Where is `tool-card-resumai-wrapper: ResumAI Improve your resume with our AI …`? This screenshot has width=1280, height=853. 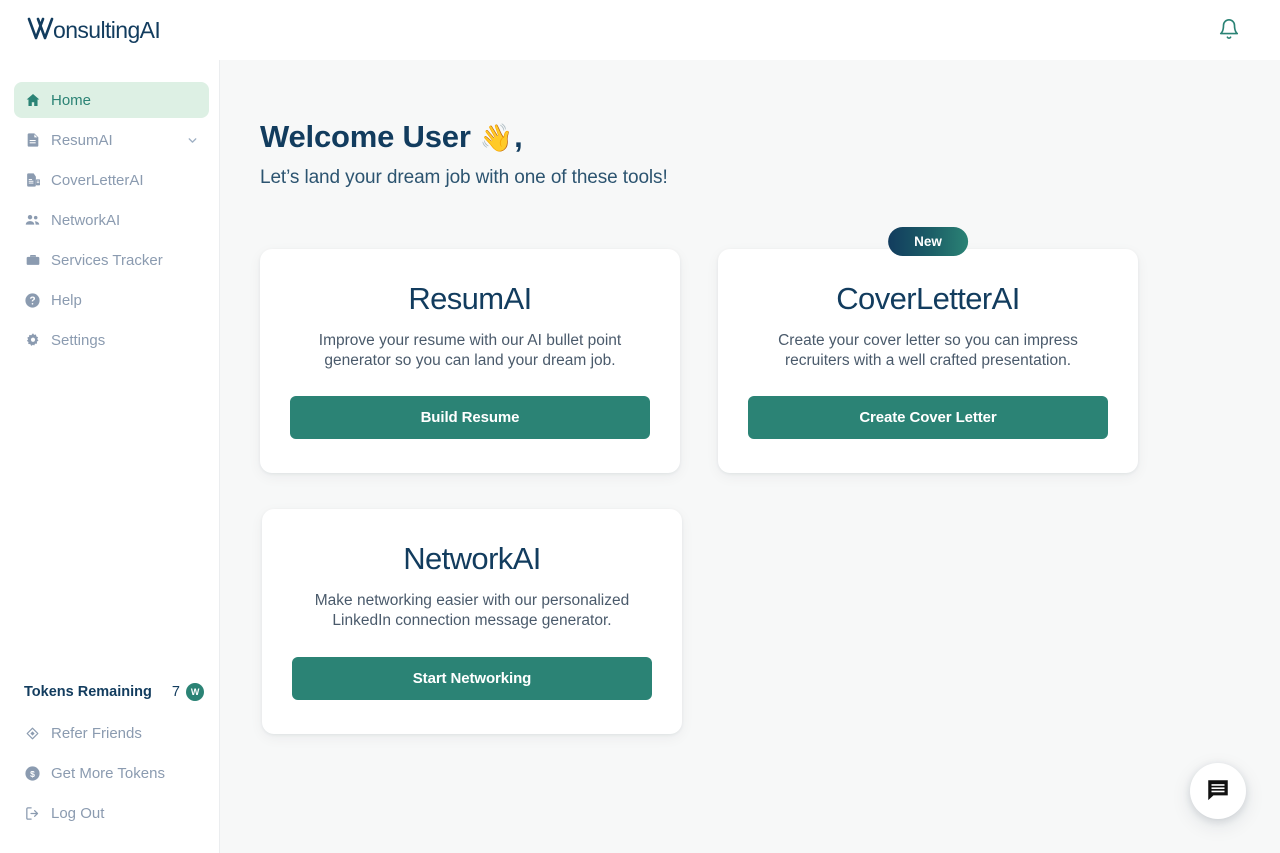 tool-card-resumai-wrapper: ResumAI Improve your resume with our AI … is located at coordinates (470, 361).